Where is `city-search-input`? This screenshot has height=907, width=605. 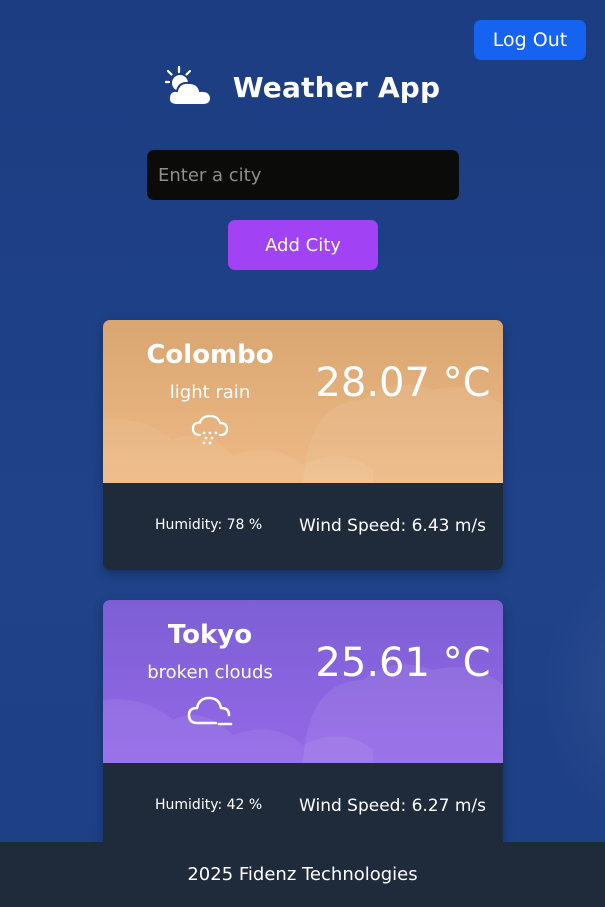
city-search-input is located at coordinates (303, 175).